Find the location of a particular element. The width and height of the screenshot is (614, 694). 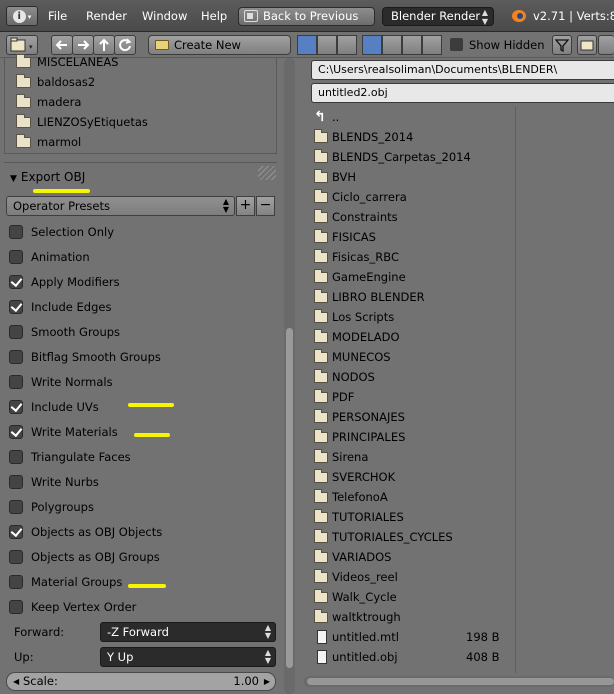

export-obj-panel-header: ▼ Export OBJ is located at coordinates (47, 177).